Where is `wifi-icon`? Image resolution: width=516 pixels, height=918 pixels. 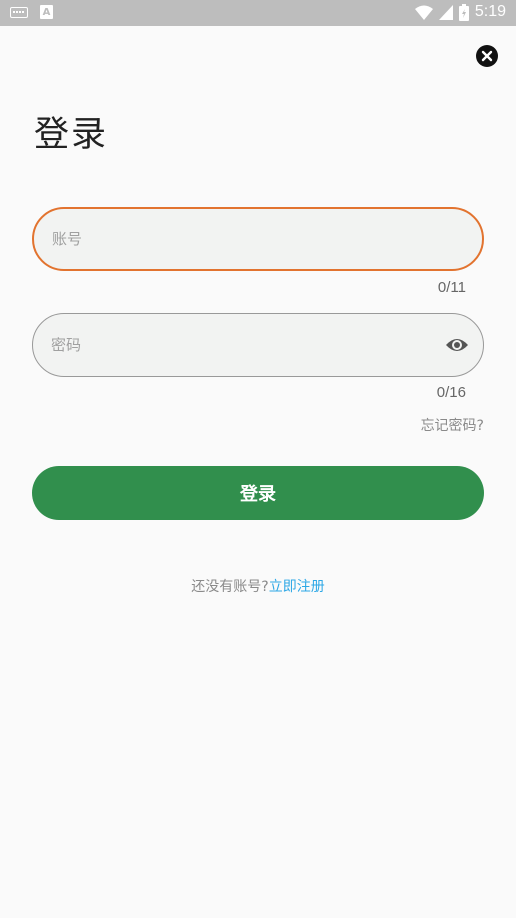
wifi-icon is located at coordinates (423, 12).